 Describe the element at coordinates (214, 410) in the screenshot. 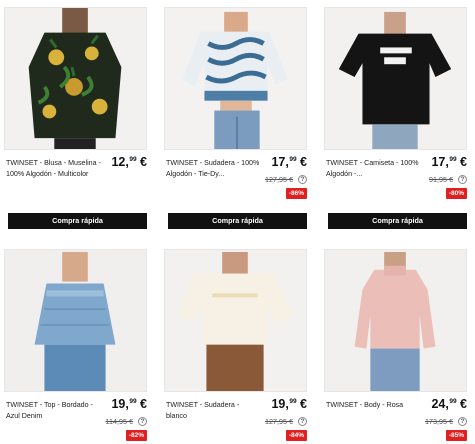

I see `product-name: TWINSET - Sudadera - blanco` at that location.